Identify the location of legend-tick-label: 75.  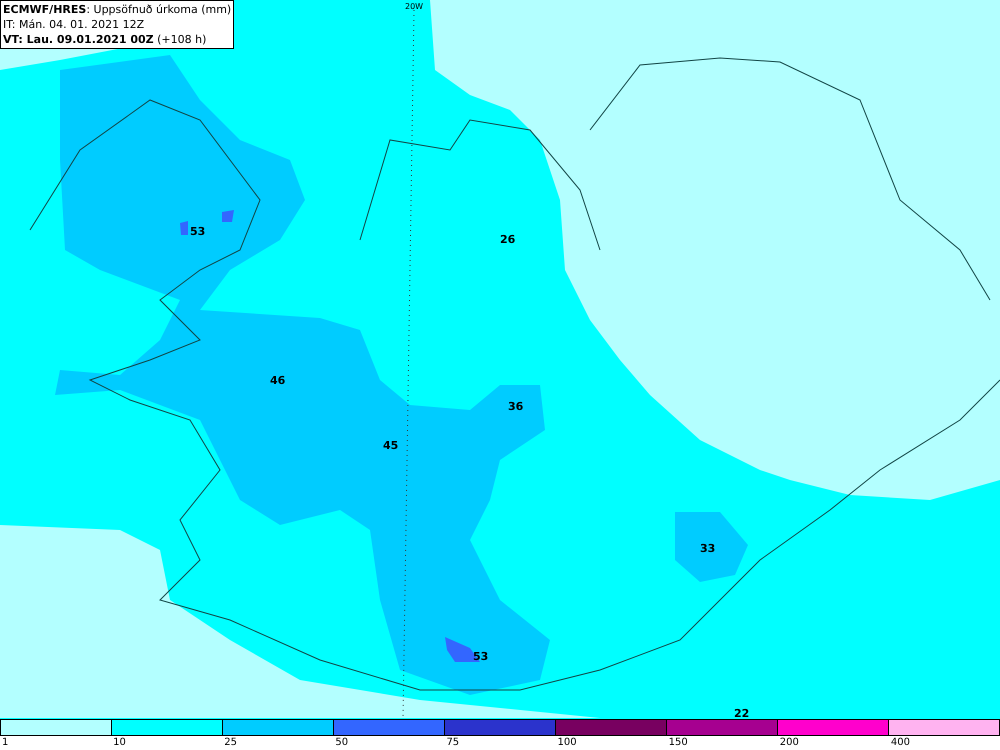
(453, 742).